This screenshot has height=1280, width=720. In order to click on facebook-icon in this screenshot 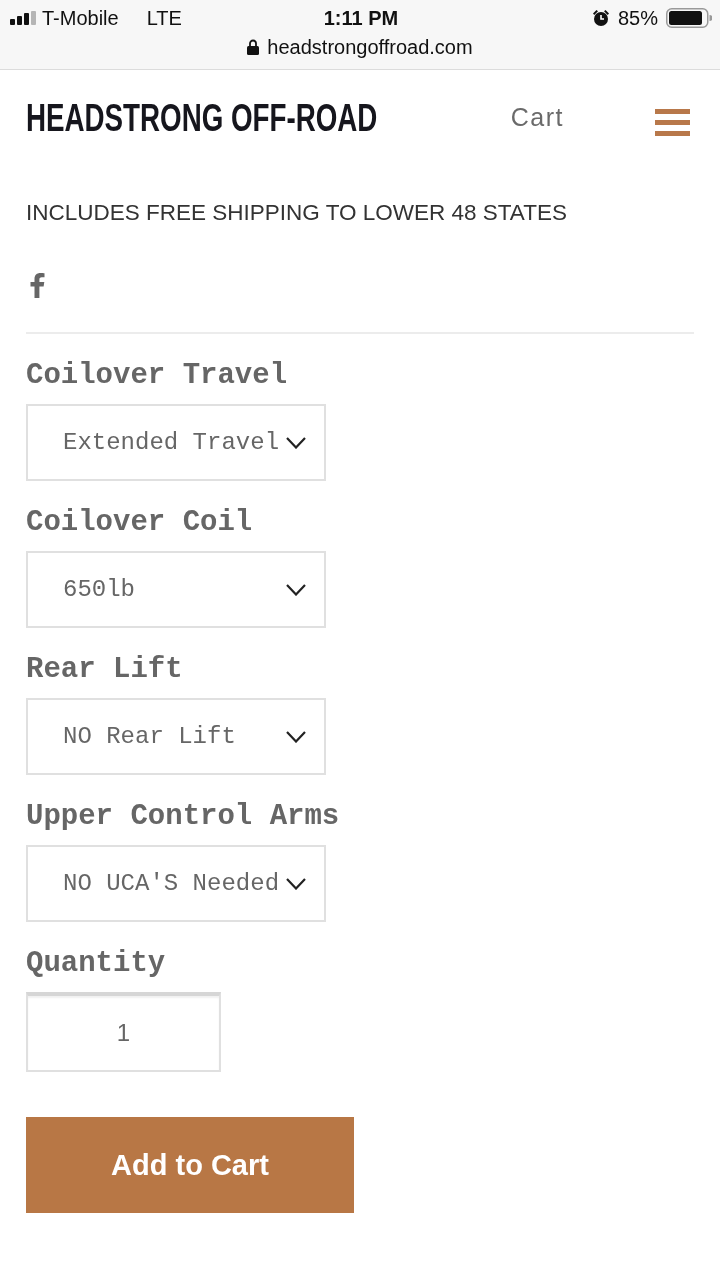, I will do `click(38, 285)`.